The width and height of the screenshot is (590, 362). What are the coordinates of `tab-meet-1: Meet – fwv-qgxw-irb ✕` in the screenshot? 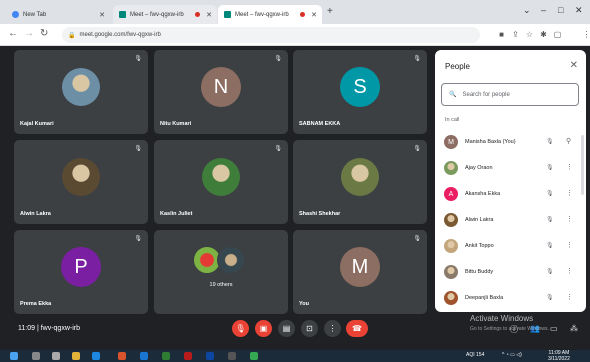 It's located at (165, 14).